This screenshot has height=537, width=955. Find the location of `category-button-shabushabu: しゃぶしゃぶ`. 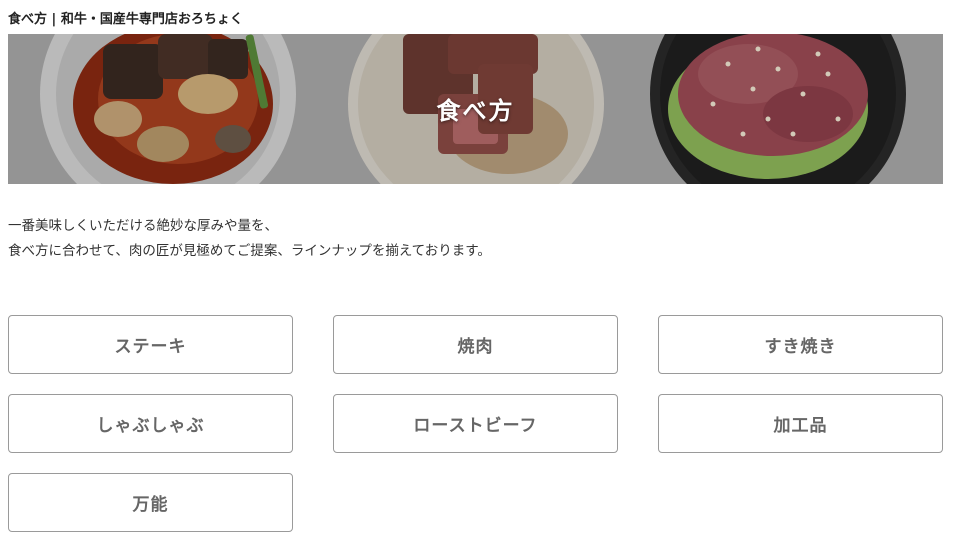

category-button-shabushabu: しゃぶしゃぶ is located at coordinates (150, 423).